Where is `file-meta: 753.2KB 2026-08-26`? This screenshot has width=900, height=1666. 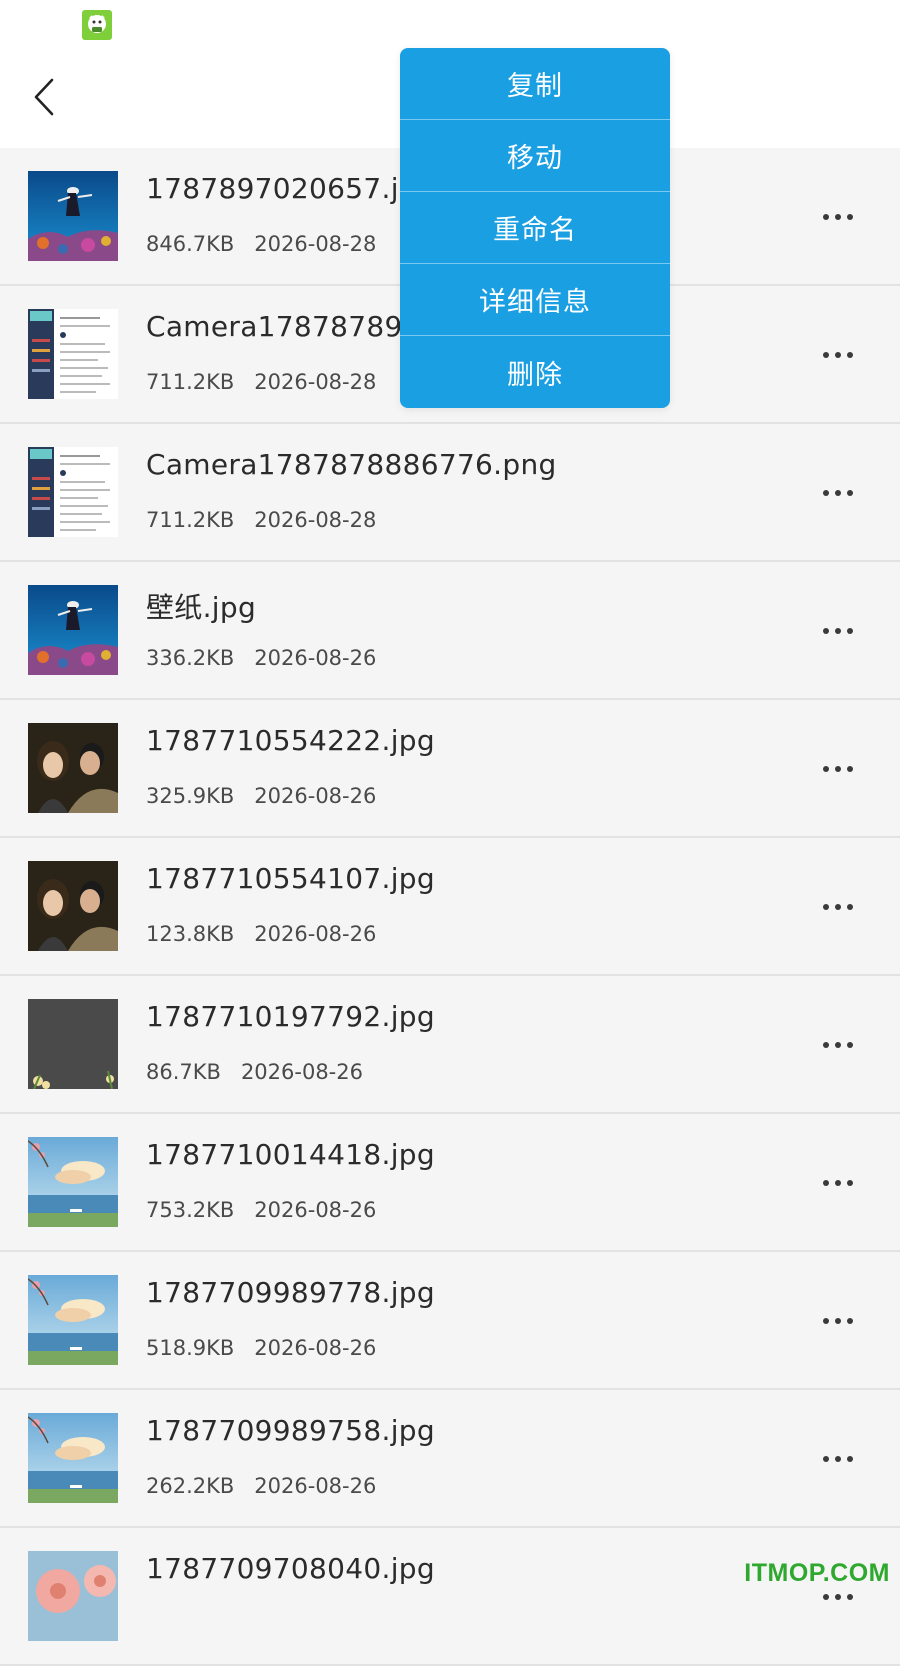
file-meta: 753.2KB 2026-08-26 is located at coordinates (261, 1210).